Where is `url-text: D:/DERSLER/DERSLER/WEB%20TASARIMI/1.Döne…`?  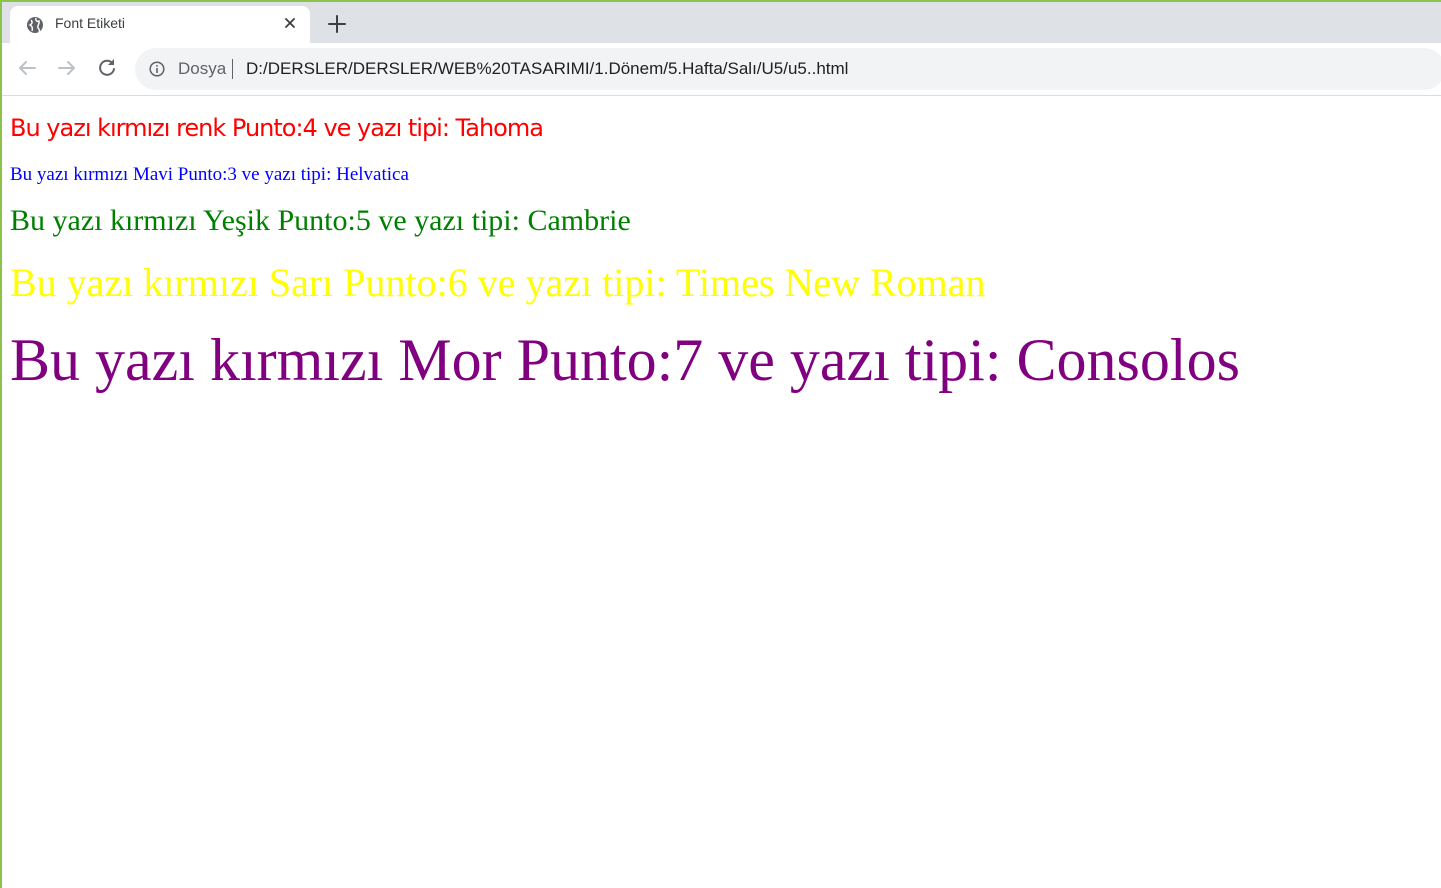
url-text: D:/DERSLER/DERSLER/WEB%20TASARIMI/1.Döne… is located at coordinates (547, 69).